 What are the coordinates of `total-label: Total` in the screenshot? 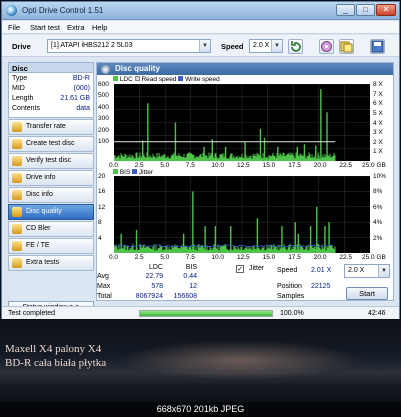 It's located at (104, 296).